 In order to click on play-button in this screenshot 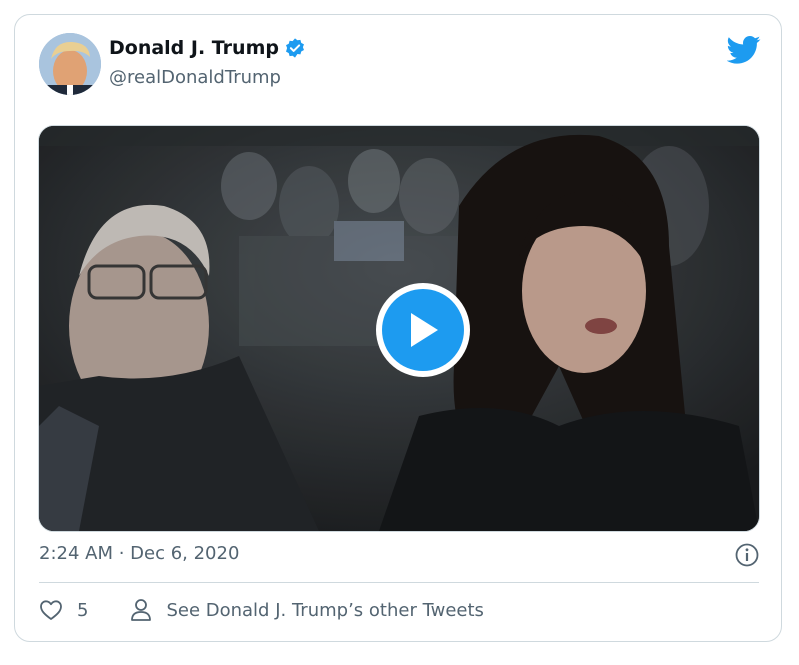, I will do `click(423, 330)`.